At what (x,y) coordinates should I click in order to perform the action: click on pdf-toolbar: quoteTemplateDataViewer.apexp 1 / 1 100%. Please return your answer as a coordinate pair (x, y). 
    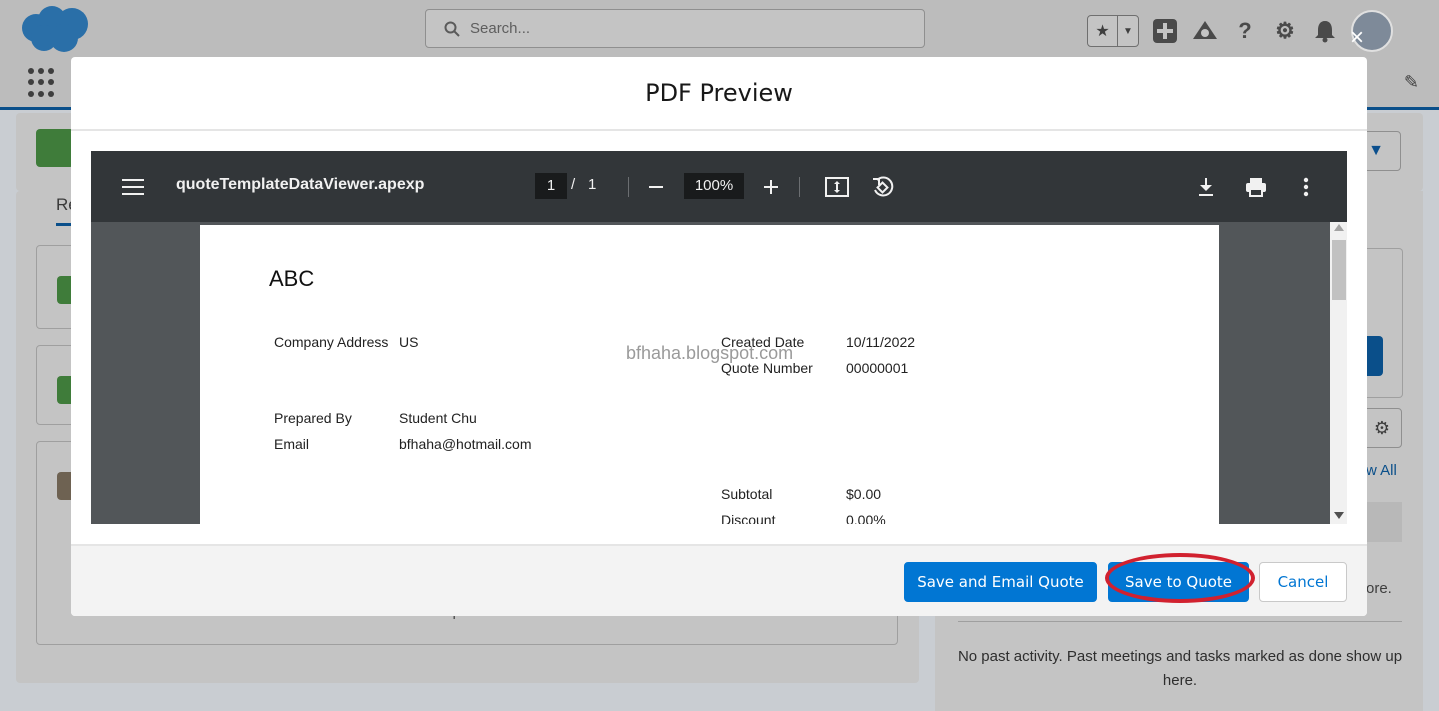
    Looking at the image, I should click on (719, 186).